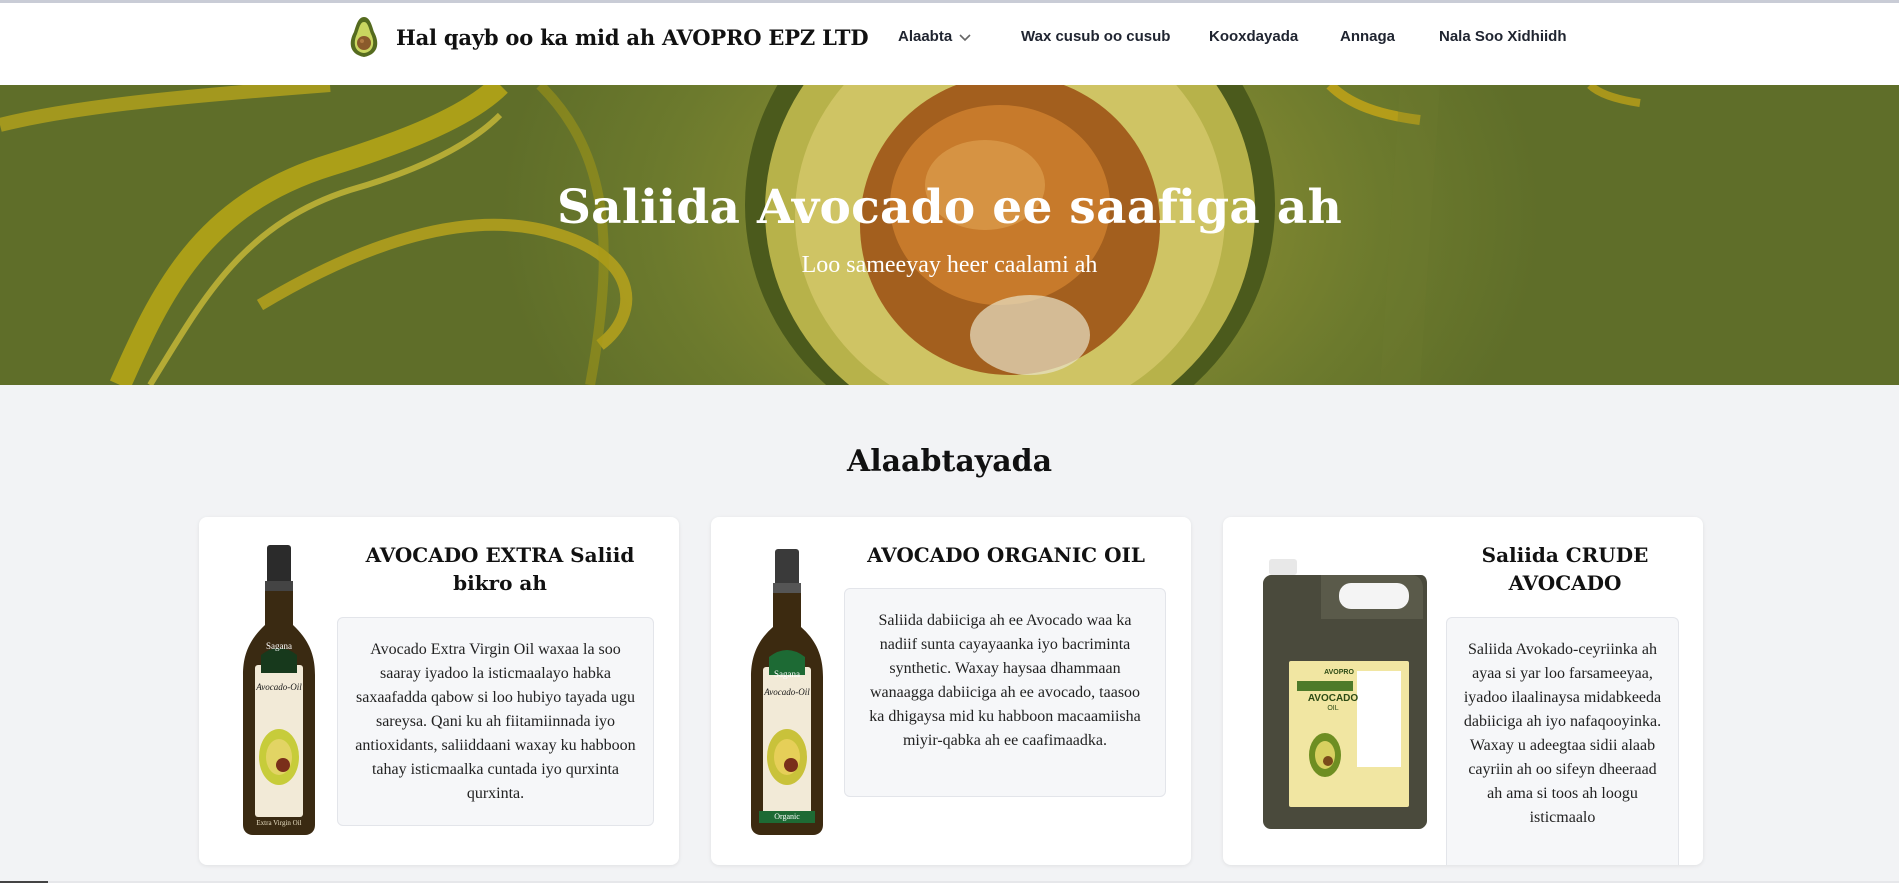 The width and height of the screenshot is (1899, 883). I want to click on nav-item-kooxdayada: Kooxdayada, so click(1253, 36).